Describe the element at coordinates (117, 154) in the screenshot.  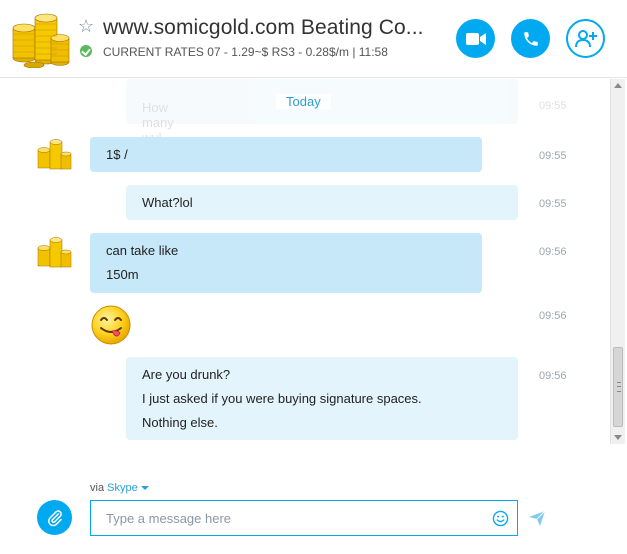
I see `message-text: 1$ /` at that location.